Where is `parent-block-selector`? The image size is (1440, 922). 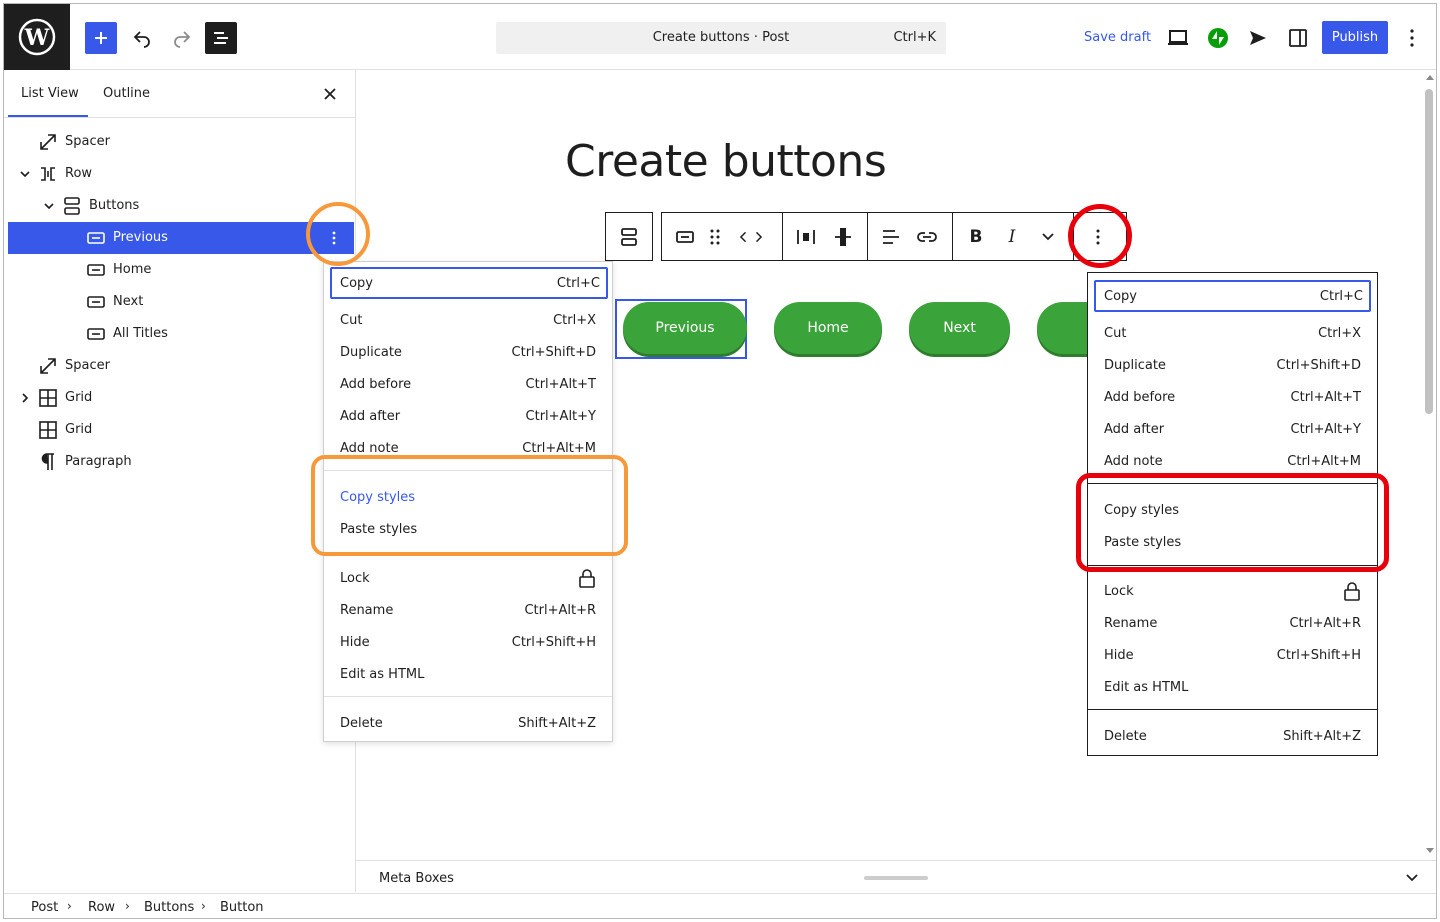 parent-block-selector is located at coordinates (629, 236).